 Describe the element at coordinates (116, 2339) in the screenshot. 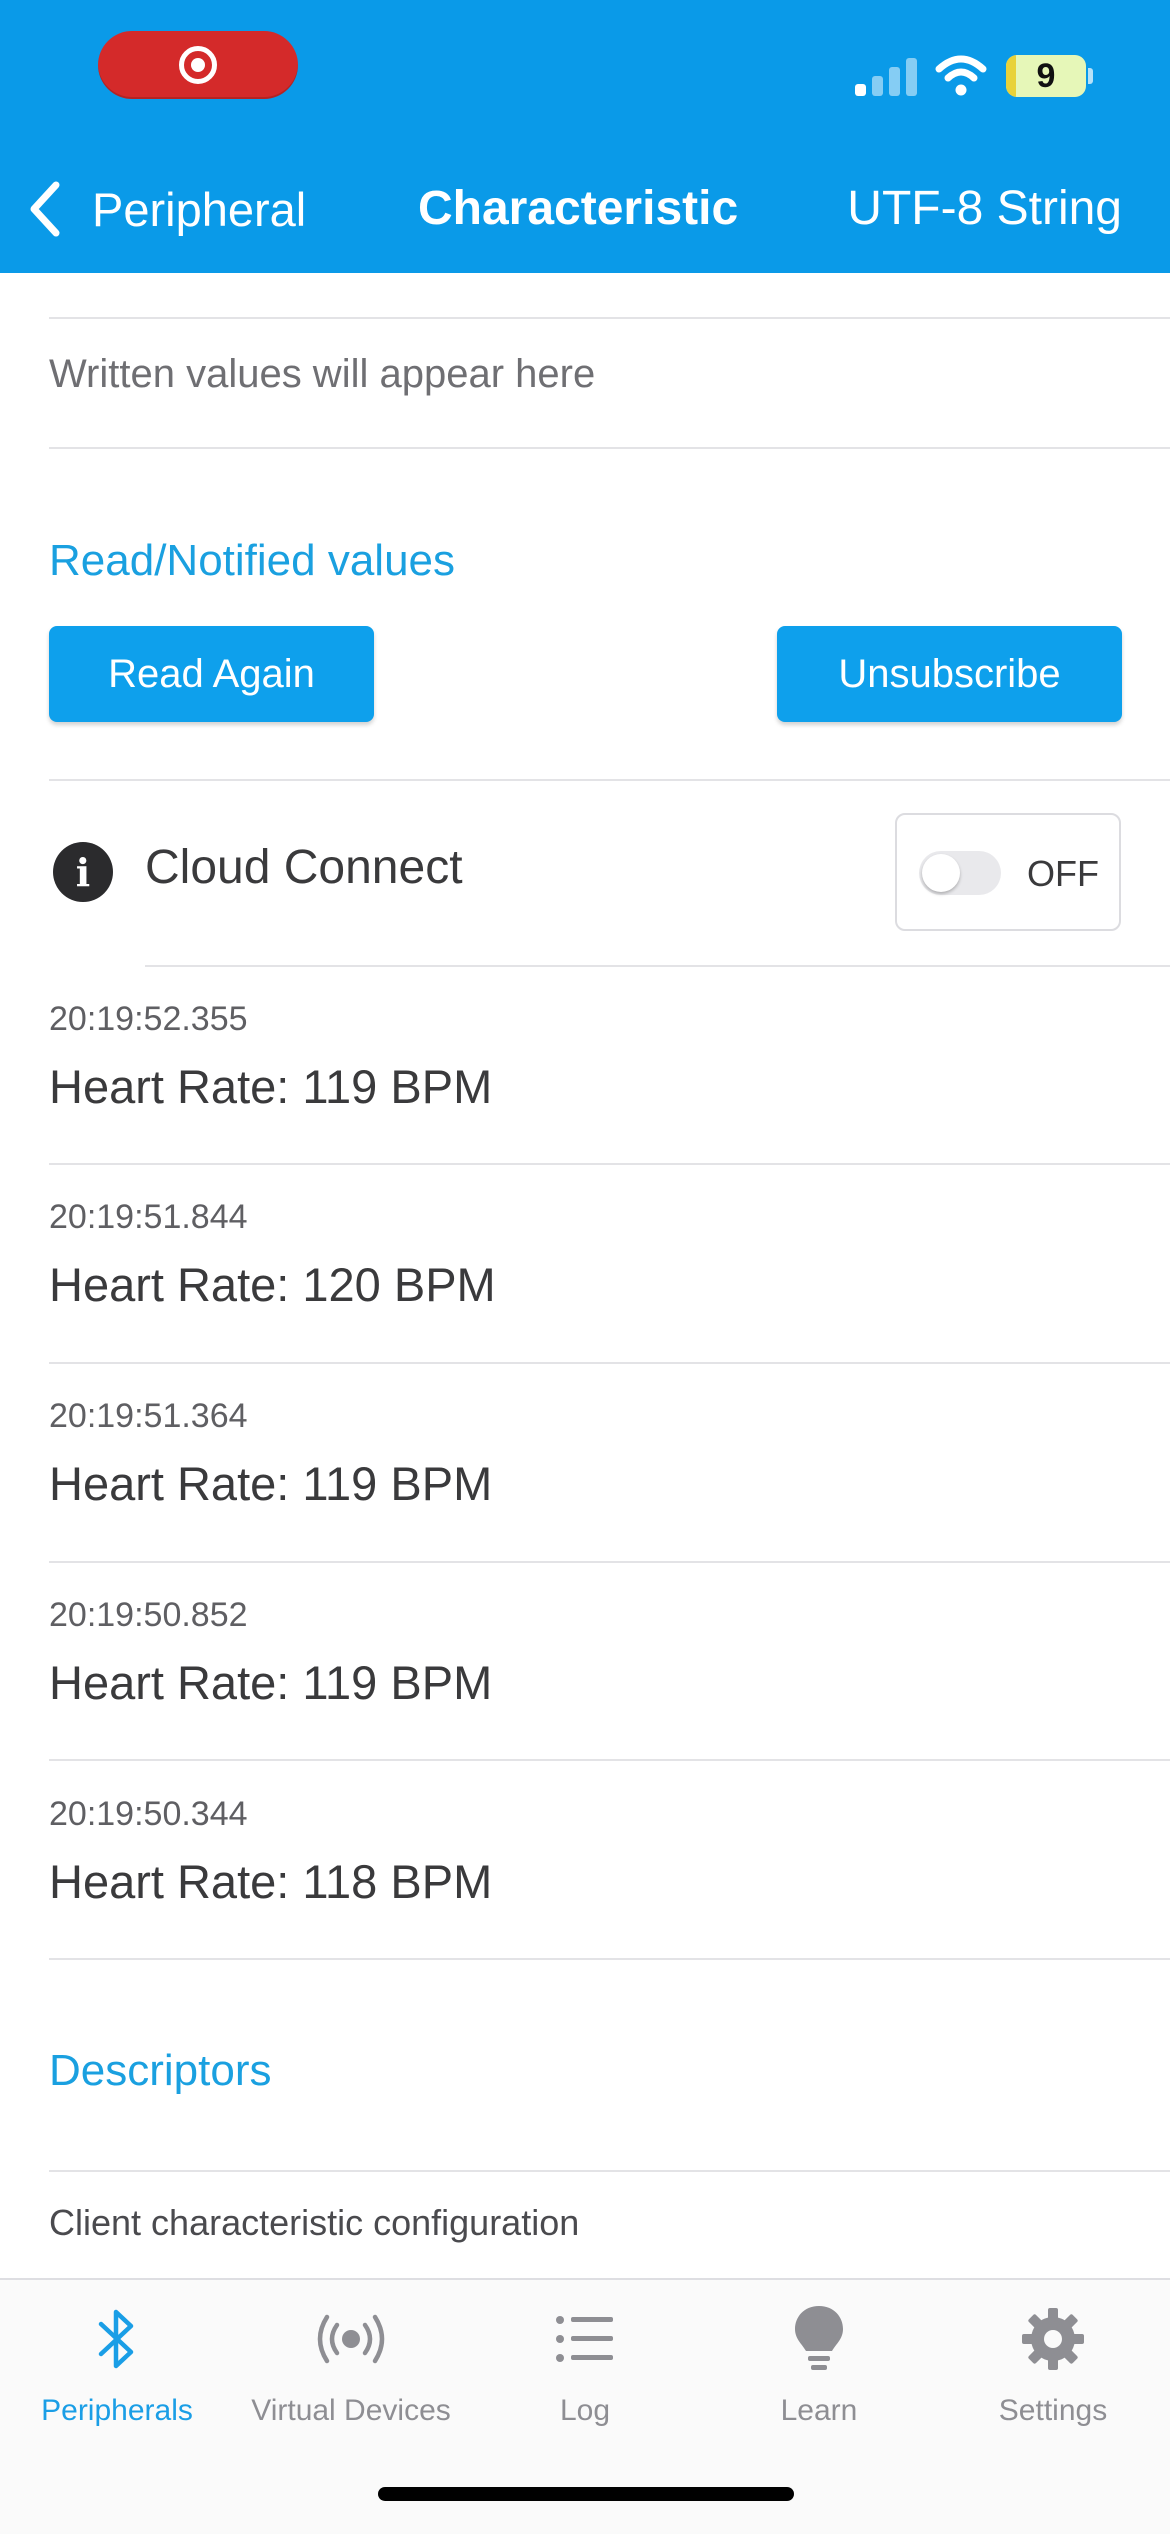

I see `bluetooth-icon` at that location.